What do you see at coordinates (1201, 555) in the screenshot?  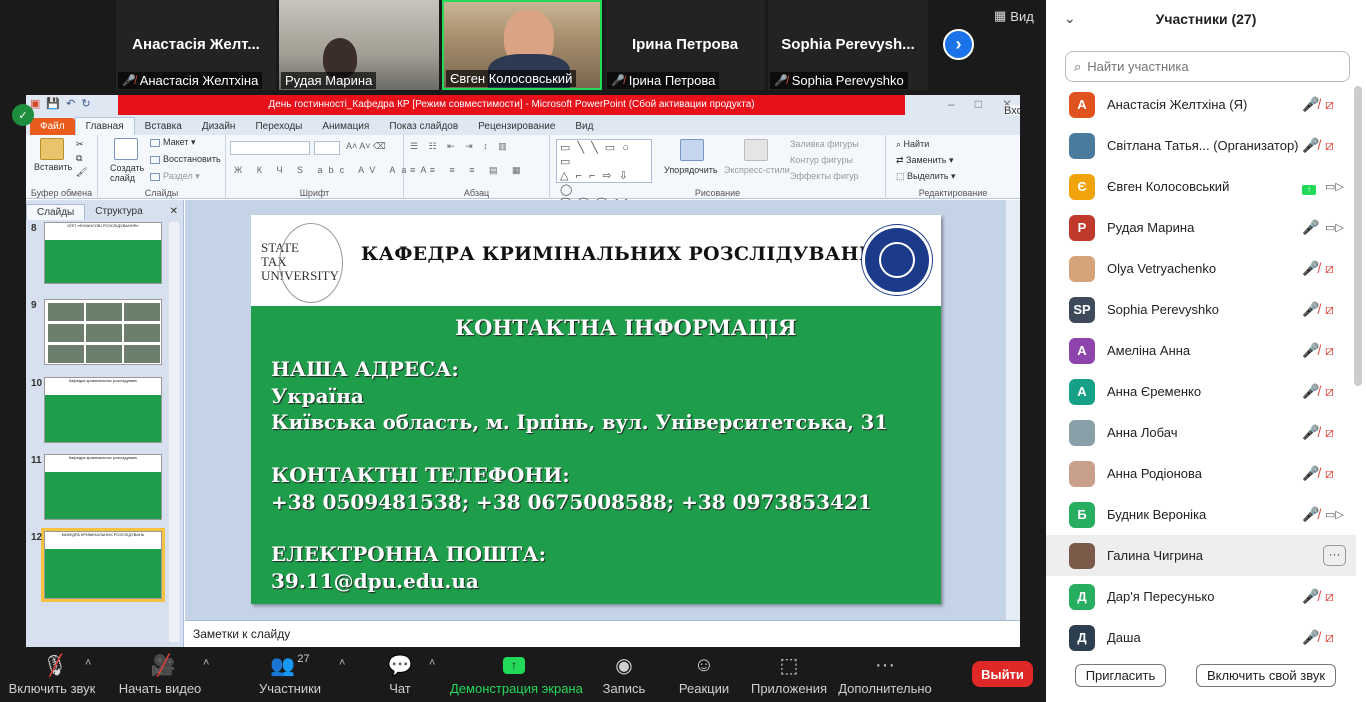 I see `participant-row: Галина Чигрина ···` at bounding box center [1201, 555].